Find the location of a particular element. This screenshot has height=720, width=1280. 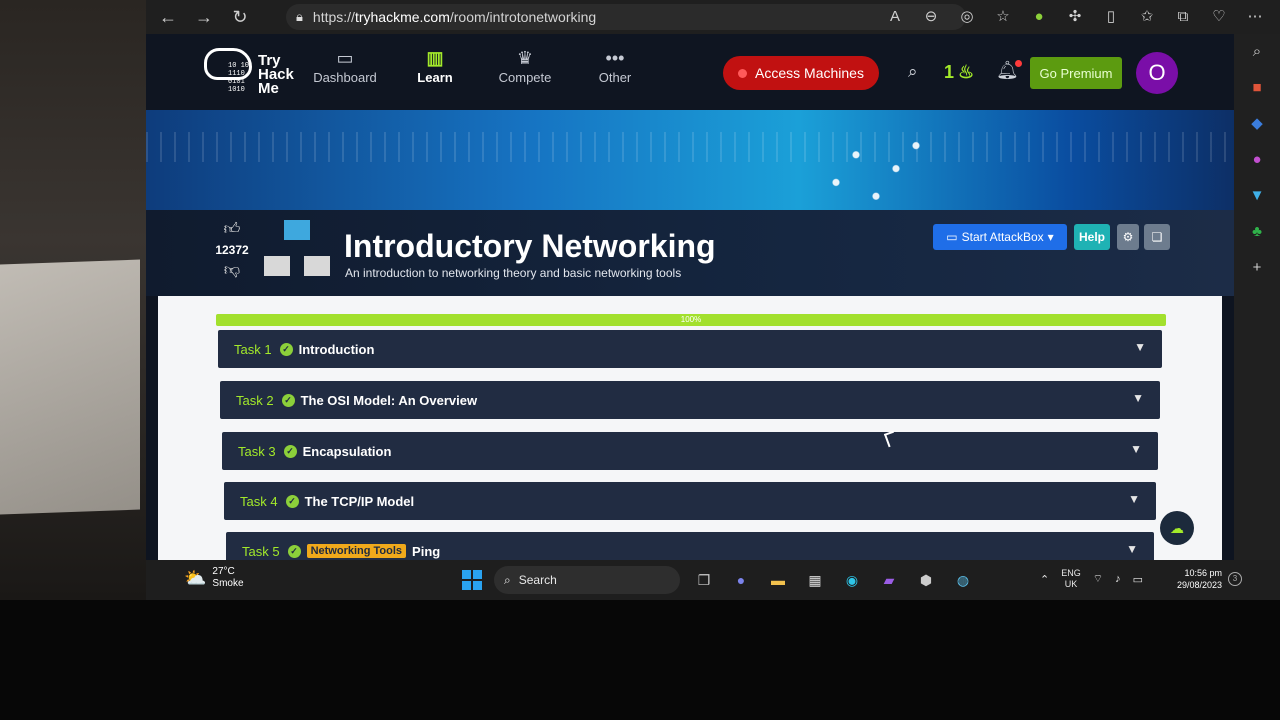

notifications-bell-icon: 🔔︎ is located at coordinates (1009, 70).